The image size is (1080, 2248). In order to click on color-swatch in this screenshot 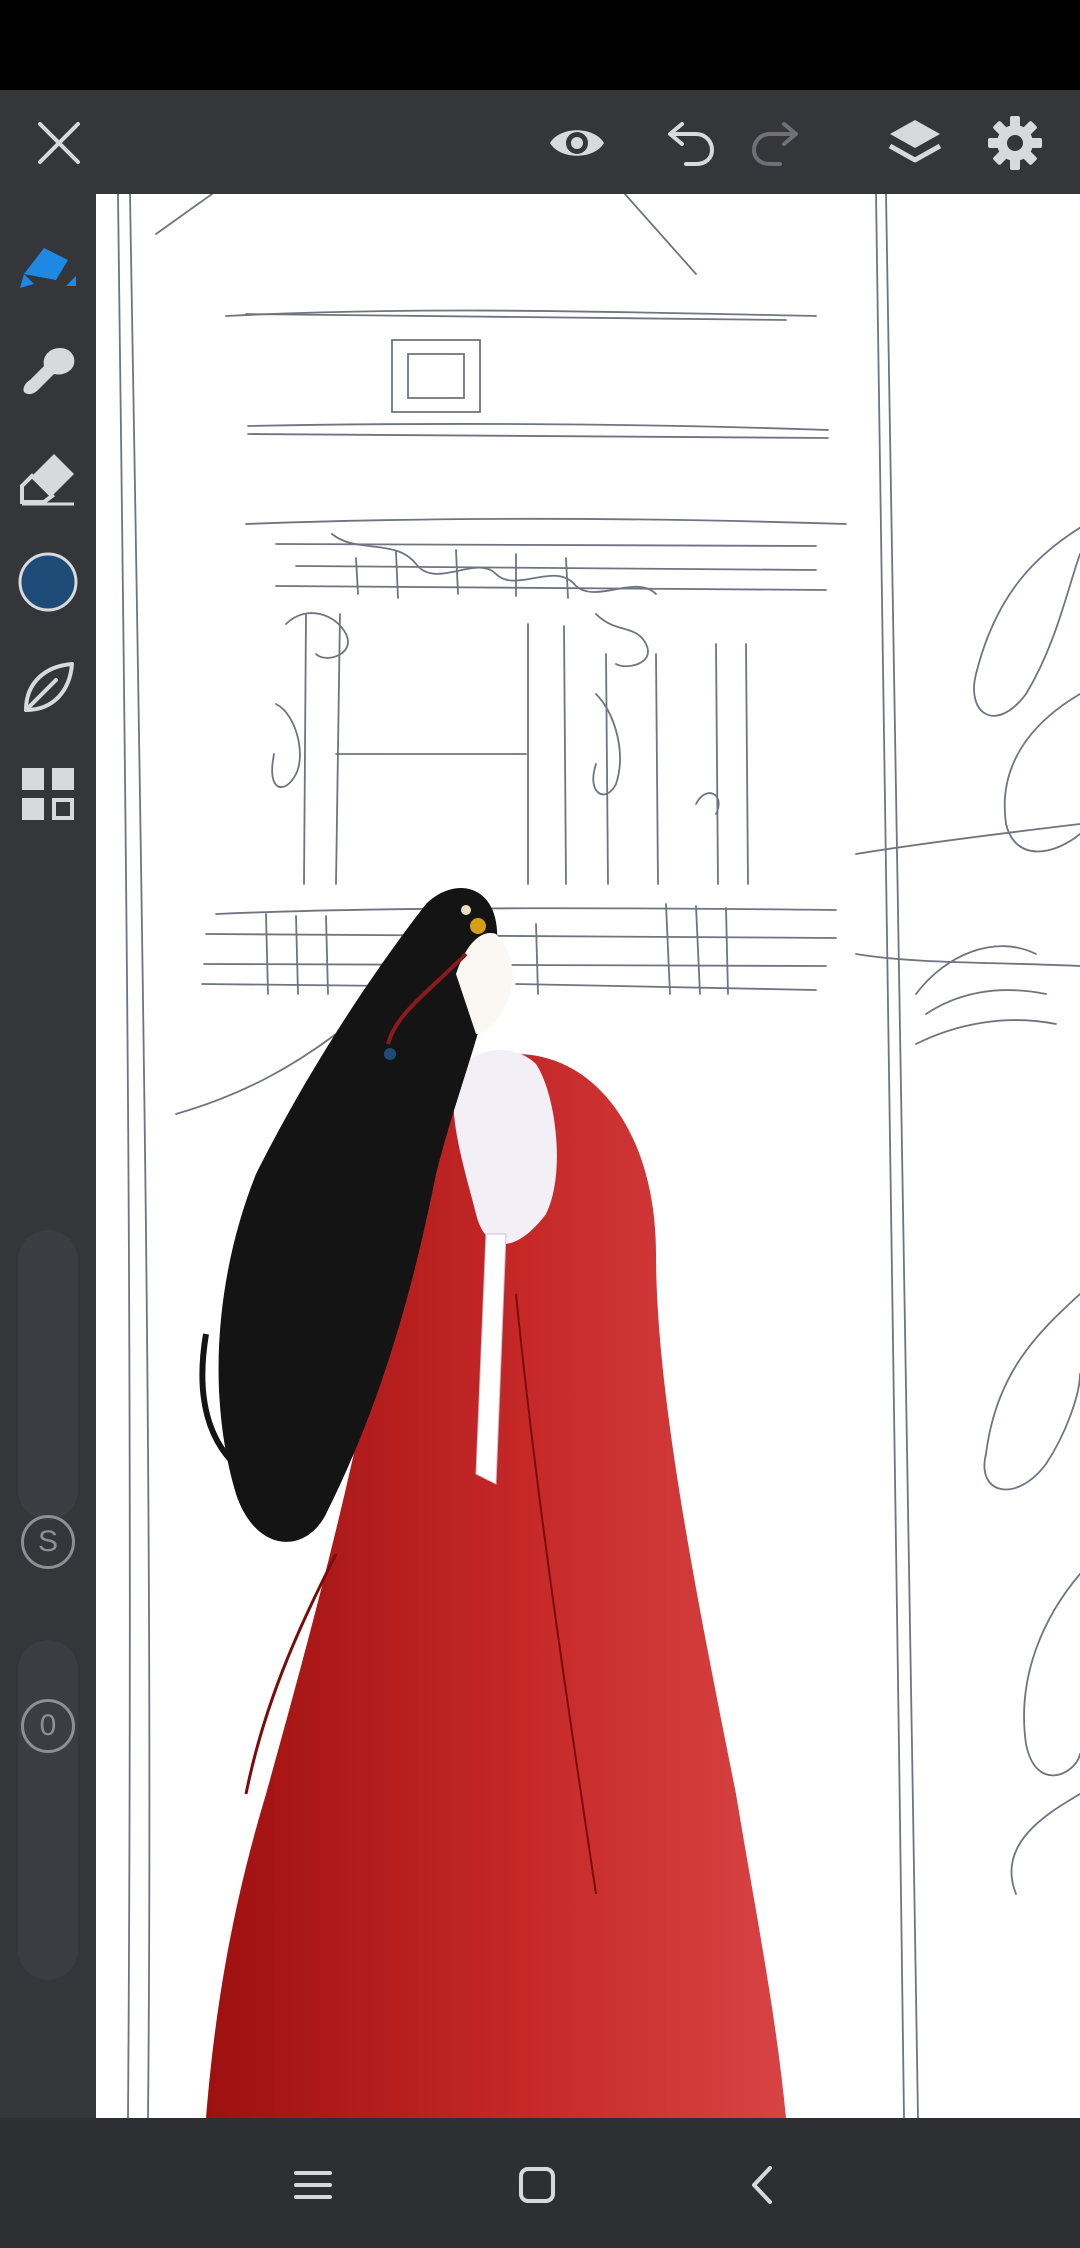, I will do `click(48, 582)`.